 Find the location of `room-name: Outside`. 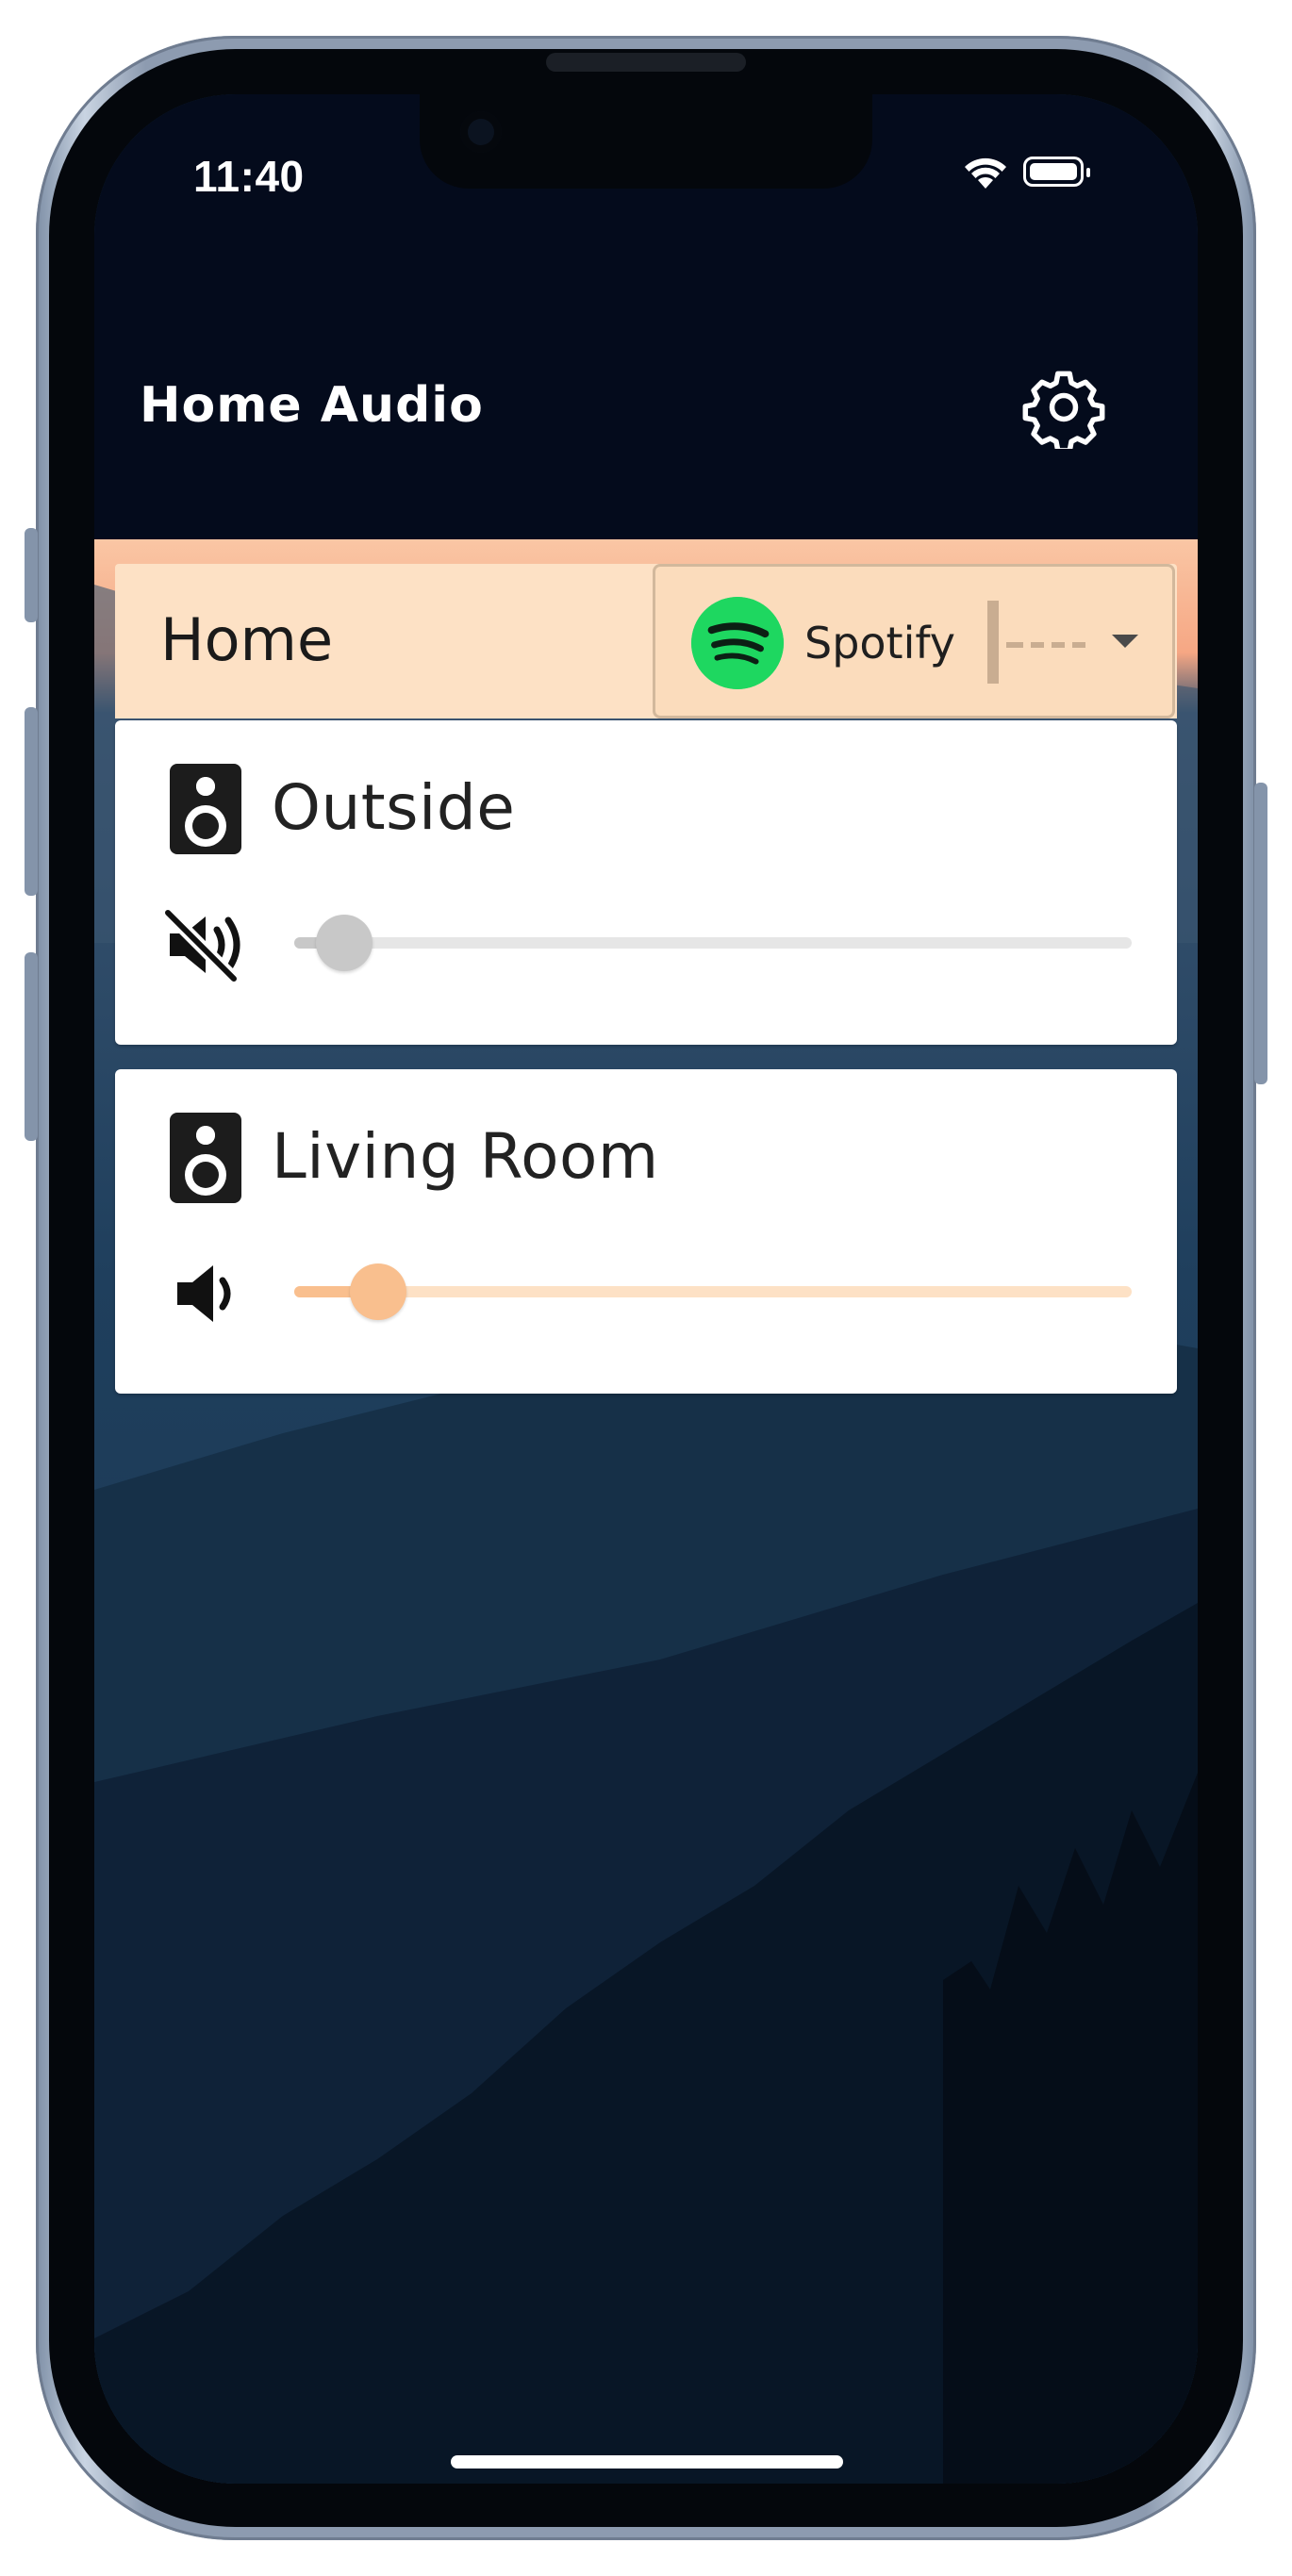

room-name: Outside is located at coordinates (394, 807).